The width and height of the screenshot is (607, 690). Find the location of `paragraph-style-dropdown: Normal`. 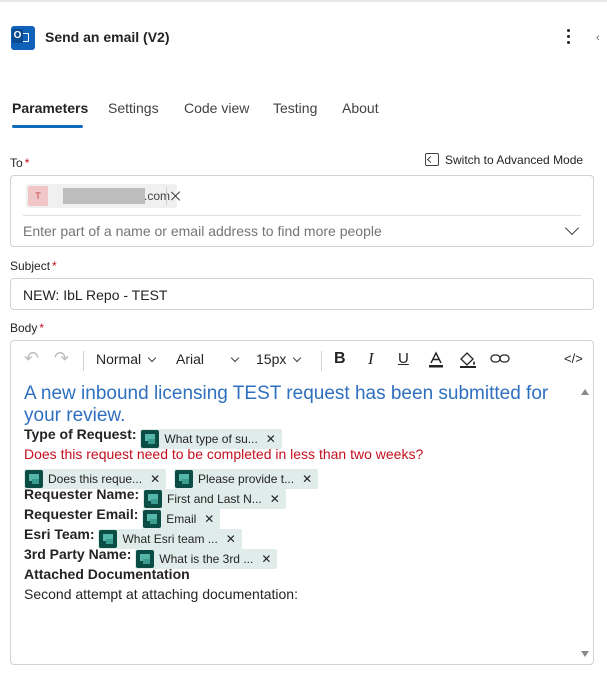

paragraph-style-dropdown: Normal is located at coordinates (126, 359).